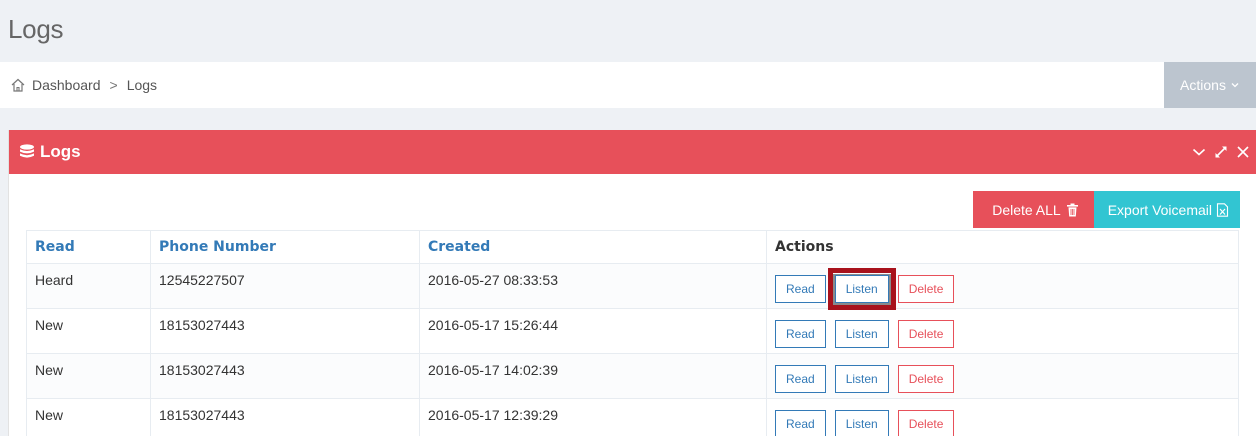  Describe the element at coordinates (66, 85) in the screenshot. I see `breadcrumb-home-link: Dashboard` at that location.